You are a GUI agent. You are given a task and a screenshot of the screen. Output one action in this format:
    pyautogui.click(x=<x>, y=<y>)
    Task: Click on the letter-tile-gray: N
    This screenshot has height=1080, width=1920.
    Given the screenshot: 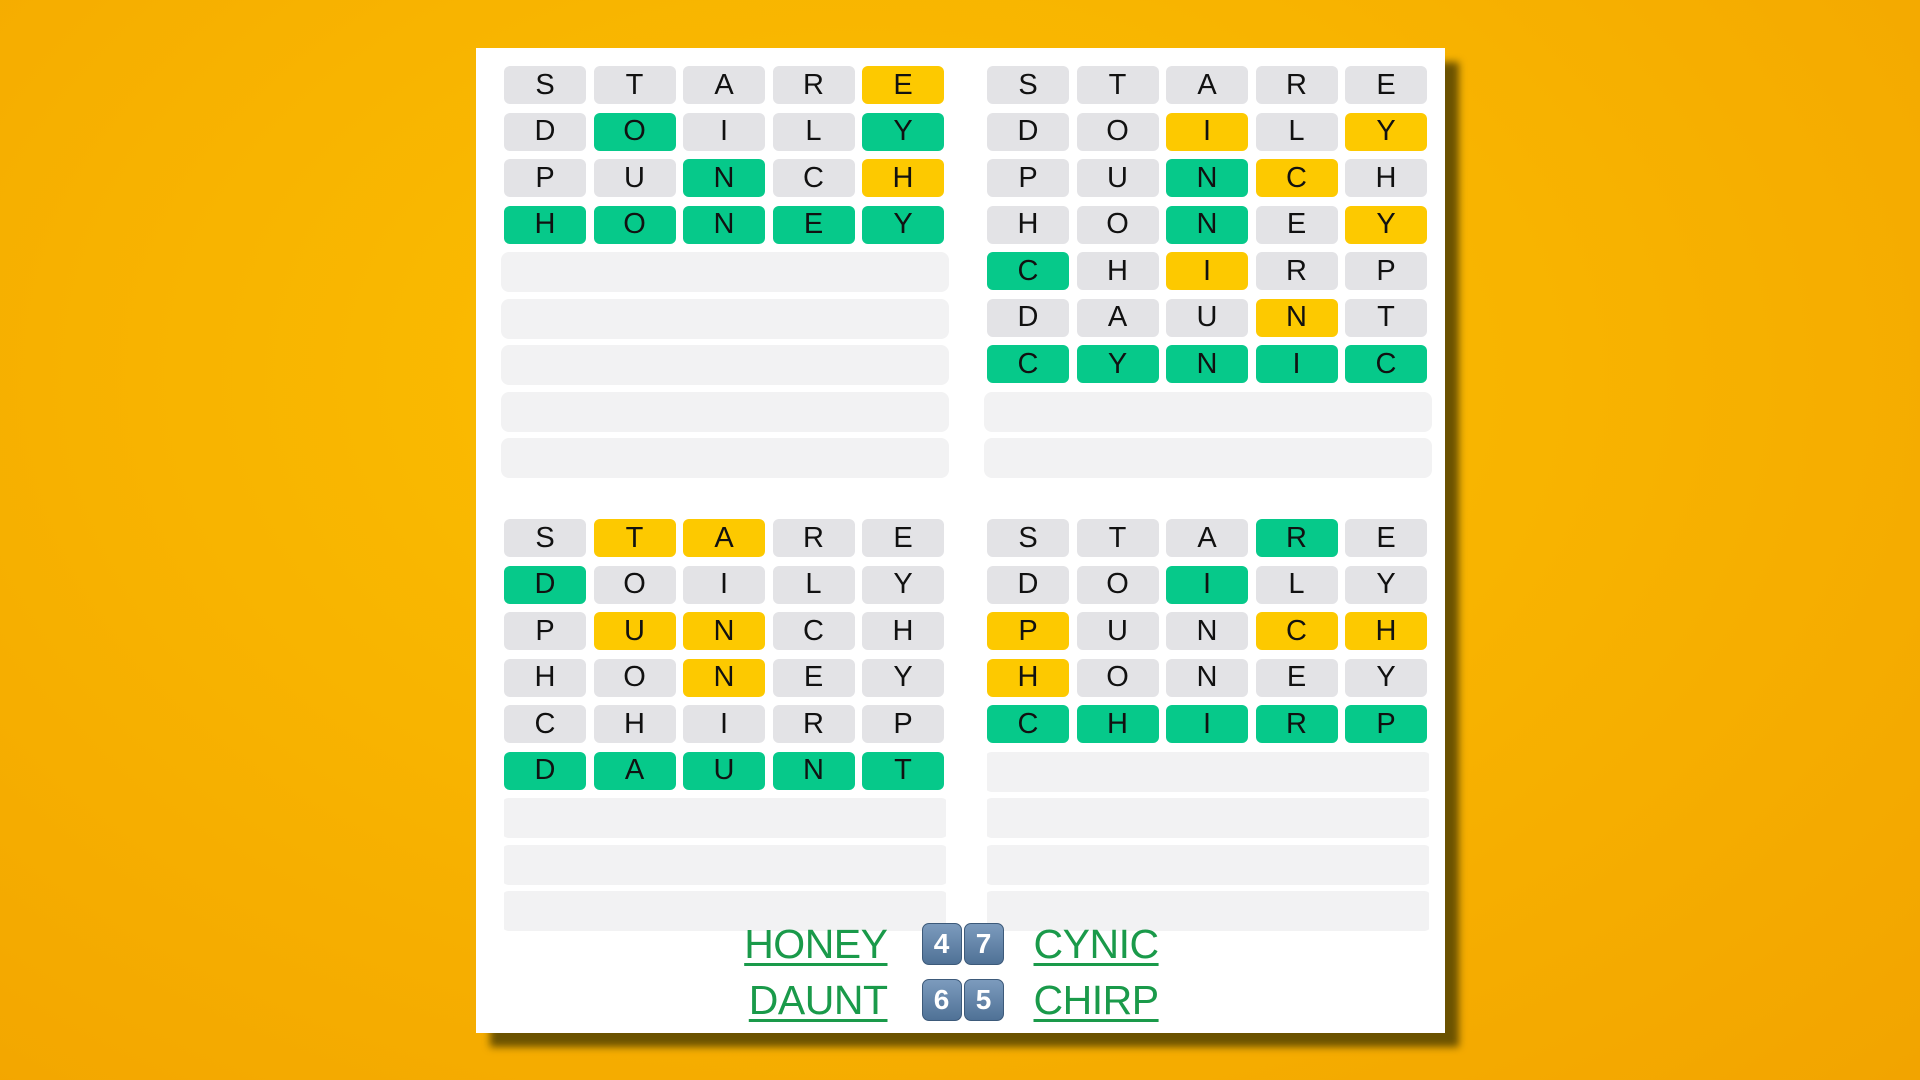 What is the action you would take?
    pyautogui.click(x=1207, y=677)
    